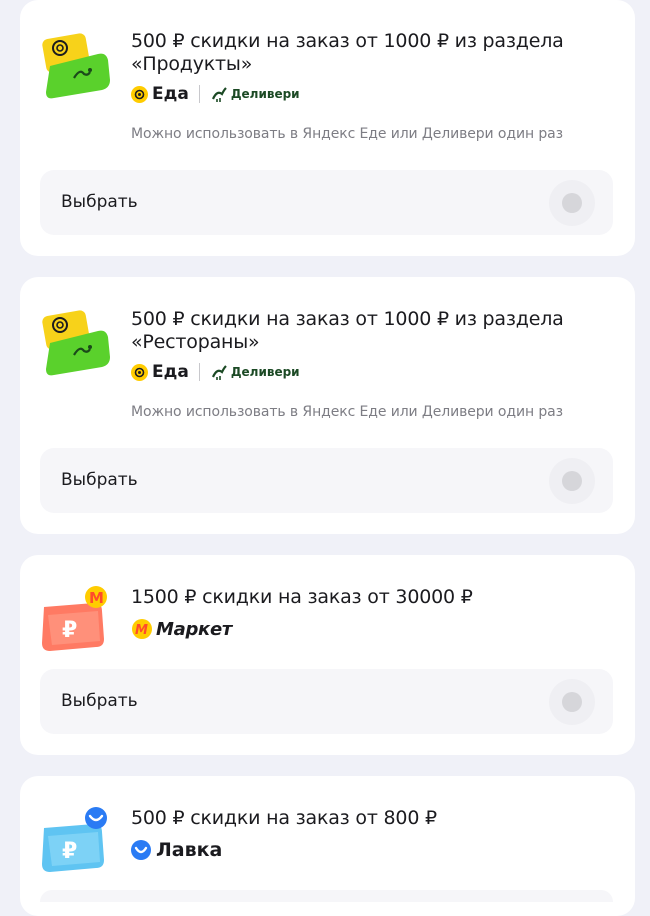 Image resolution: width=650 pixels, height=916 pixels. Describe the element at coordinates (194, 629) in the screenshot. I see `brand-market-label: Маркет` at that location.